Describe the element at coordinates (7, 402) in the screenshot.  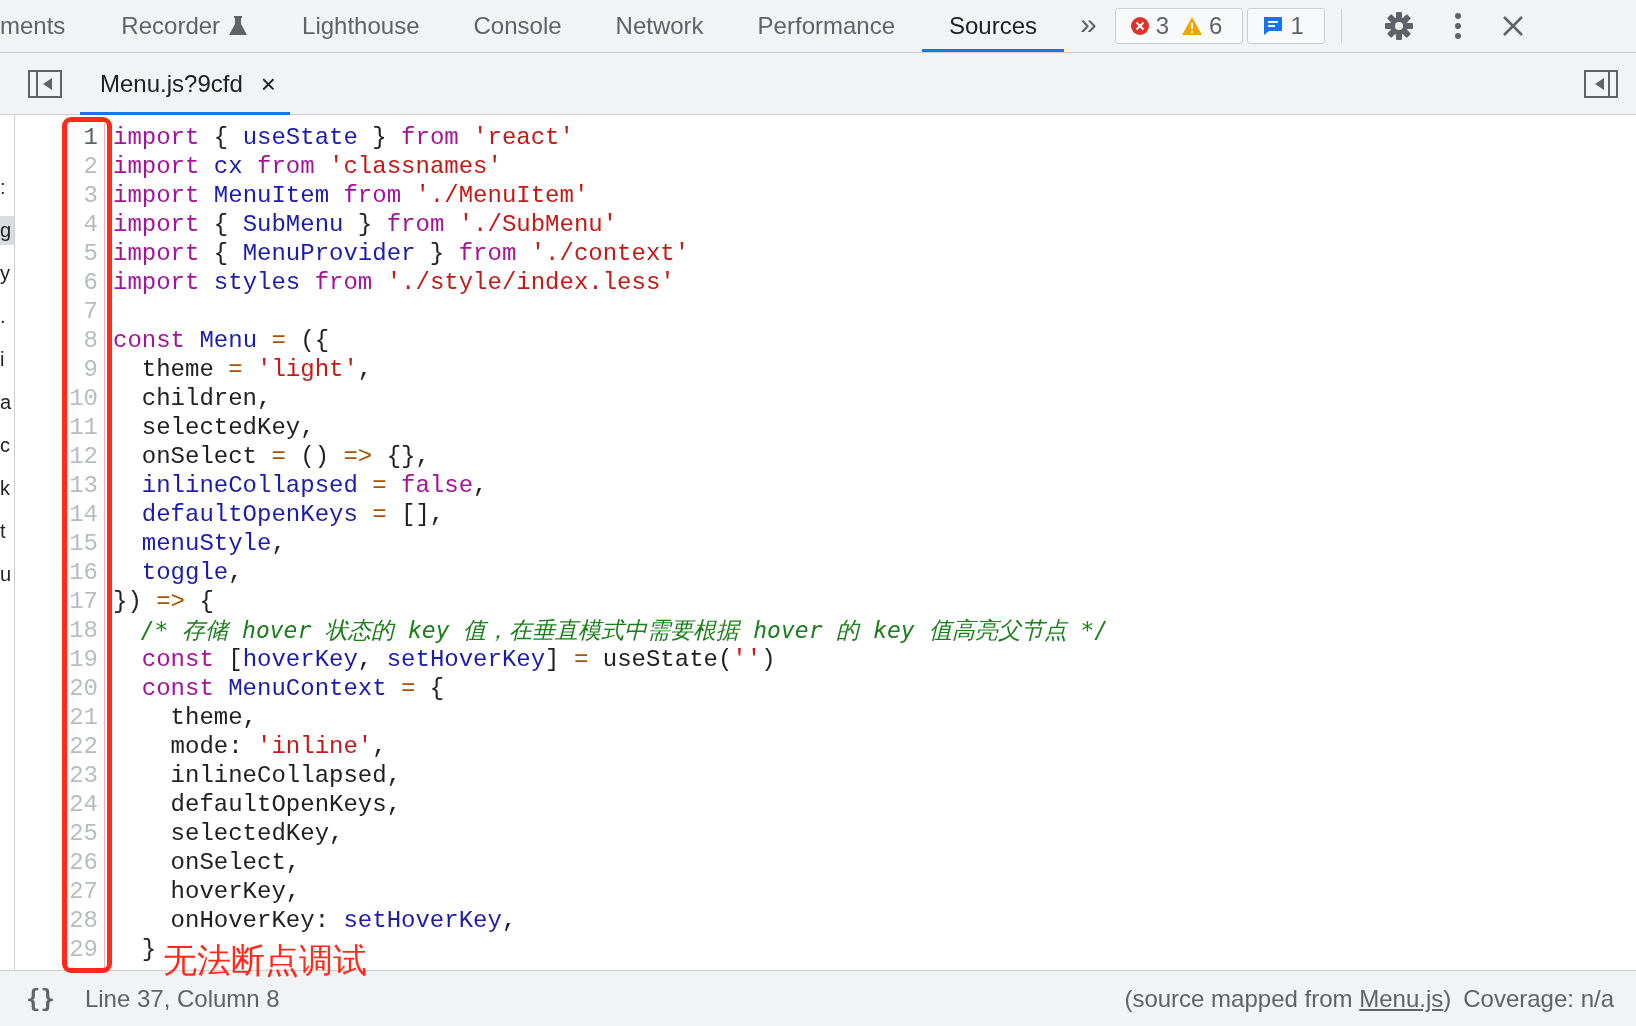
I see `navigator-item: a` at that location.